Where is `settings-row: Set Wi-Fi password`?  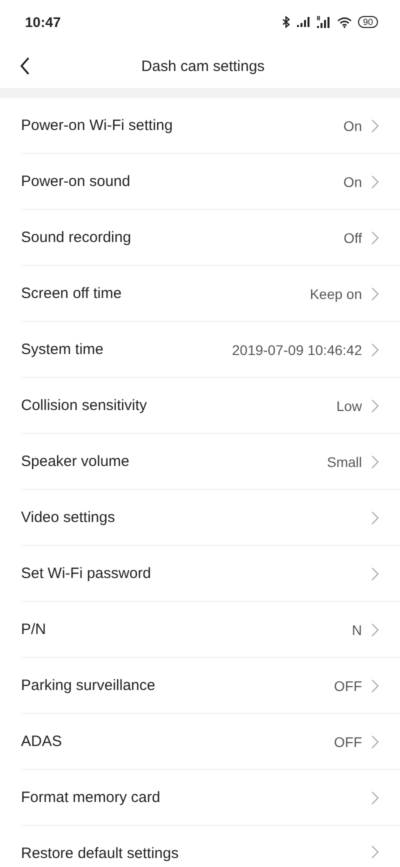
settings-row: Set Wi-Fi password is located at coordinates (210, 574).